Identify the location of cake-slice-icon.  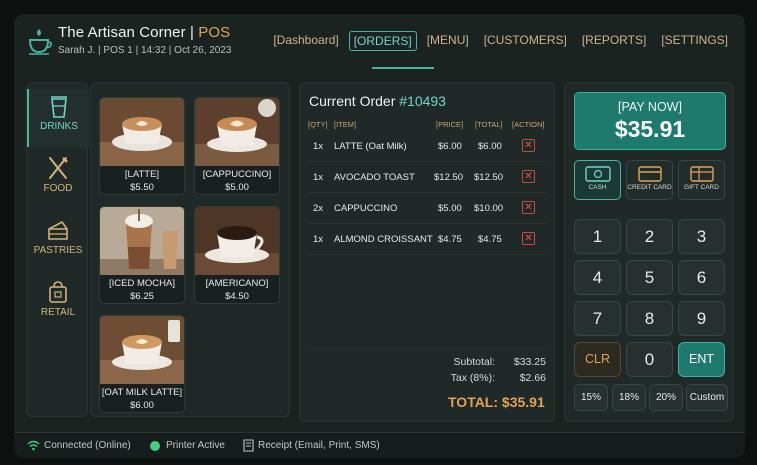
(58, 230).